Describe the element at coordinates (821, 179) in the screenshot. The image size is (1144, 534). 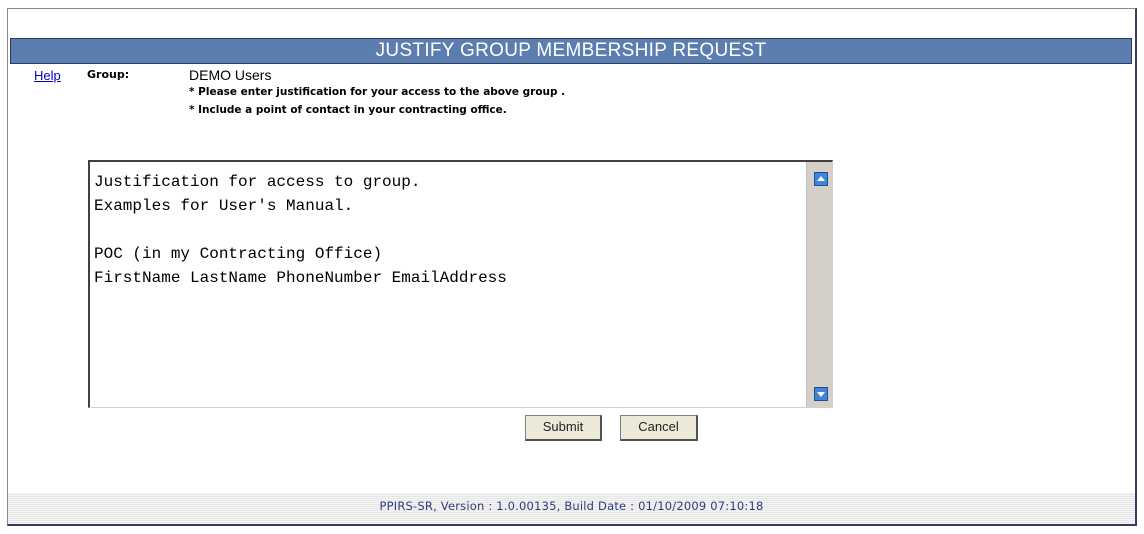
I see `scroll-up-arrow-icon` at that location.